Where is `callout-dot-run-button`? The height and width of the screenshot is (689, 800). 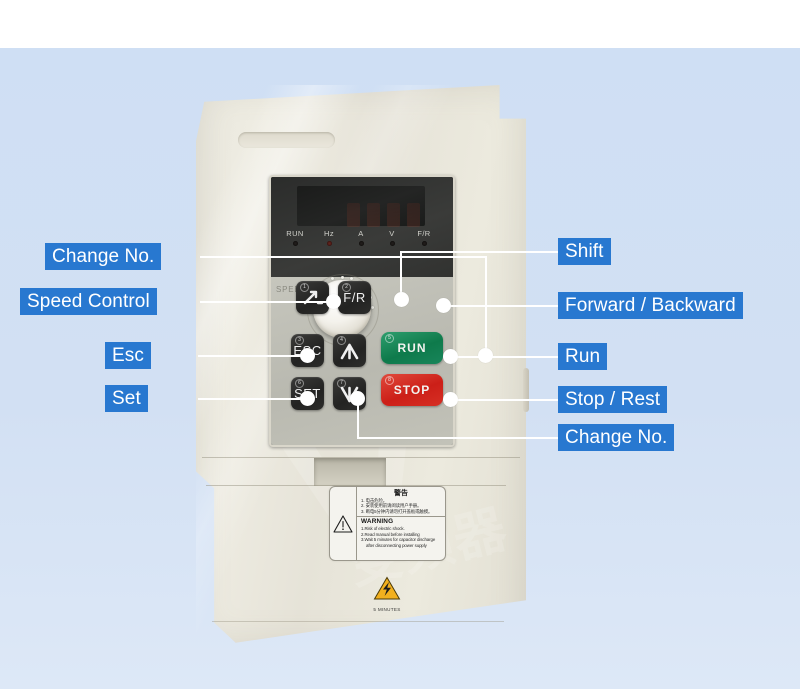
callout-dot-run-button is located at coordinates (450, 356).